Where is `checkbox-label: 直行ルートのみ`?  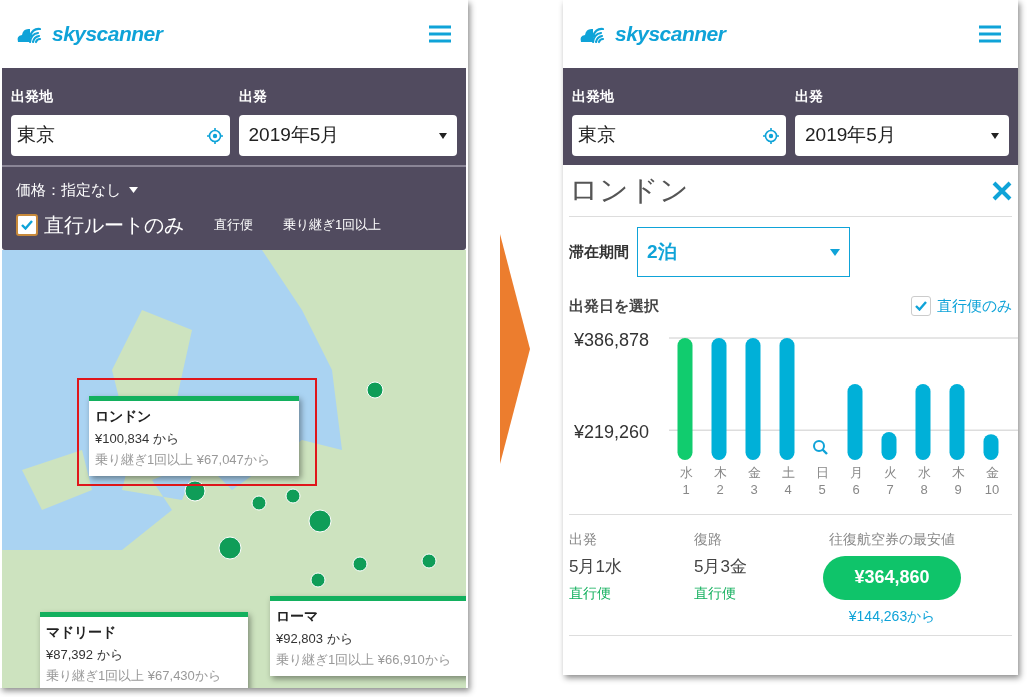
checkbox-label: 直行ルートのみ is located at coordinates (114, 224).